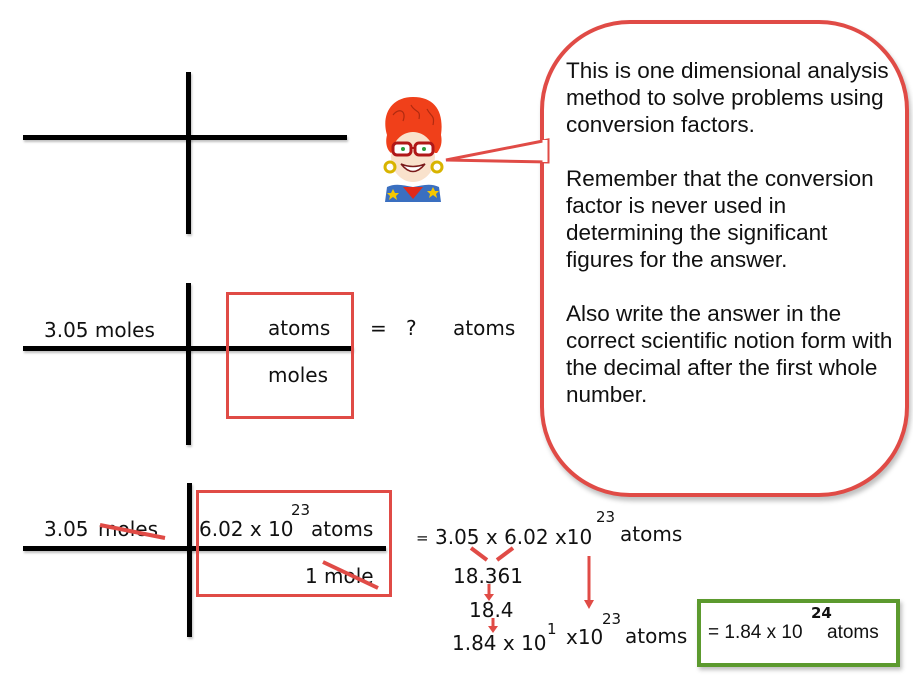 This screenshot has width=913, height=700. I want to click on t-chart-1-vertical-line, so click(188, 153).